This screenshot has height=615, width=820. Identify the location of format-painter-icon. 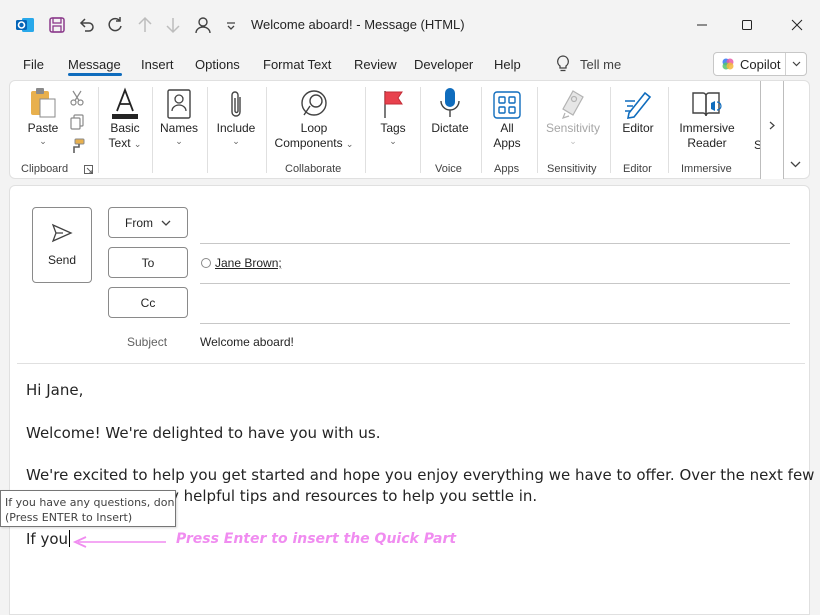
(77, 146).